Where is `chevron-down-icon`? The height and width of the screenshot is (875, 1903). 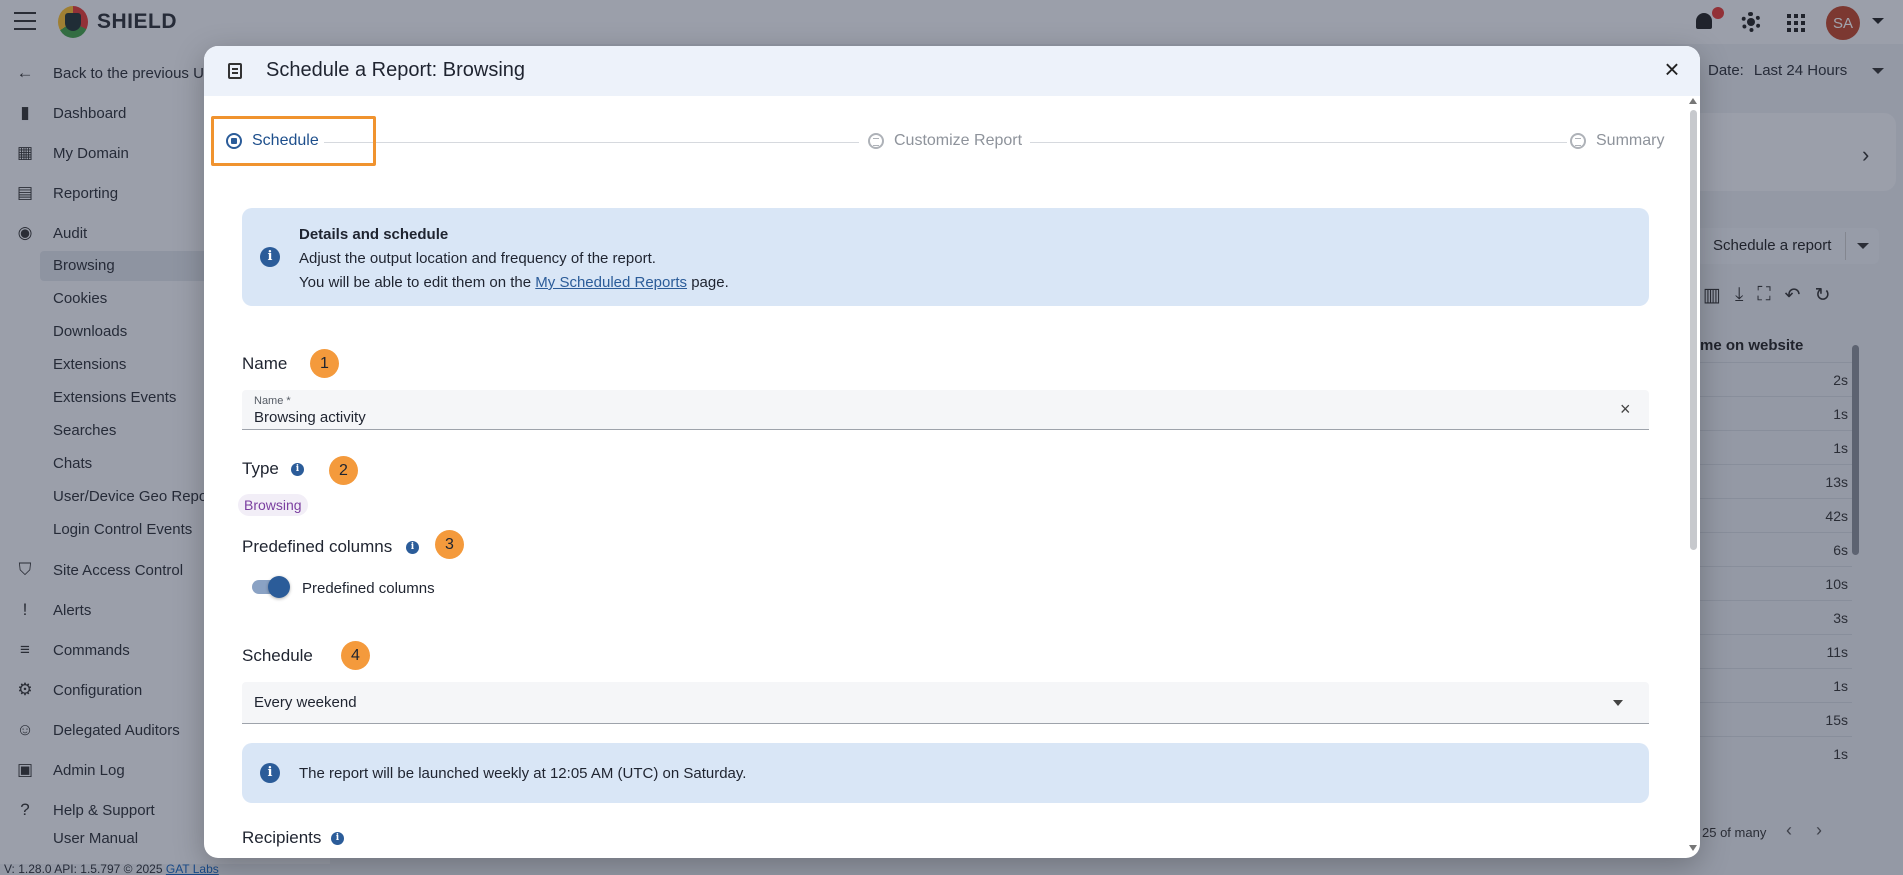 chevron-down-icon is located at coordinates (1618, 703).